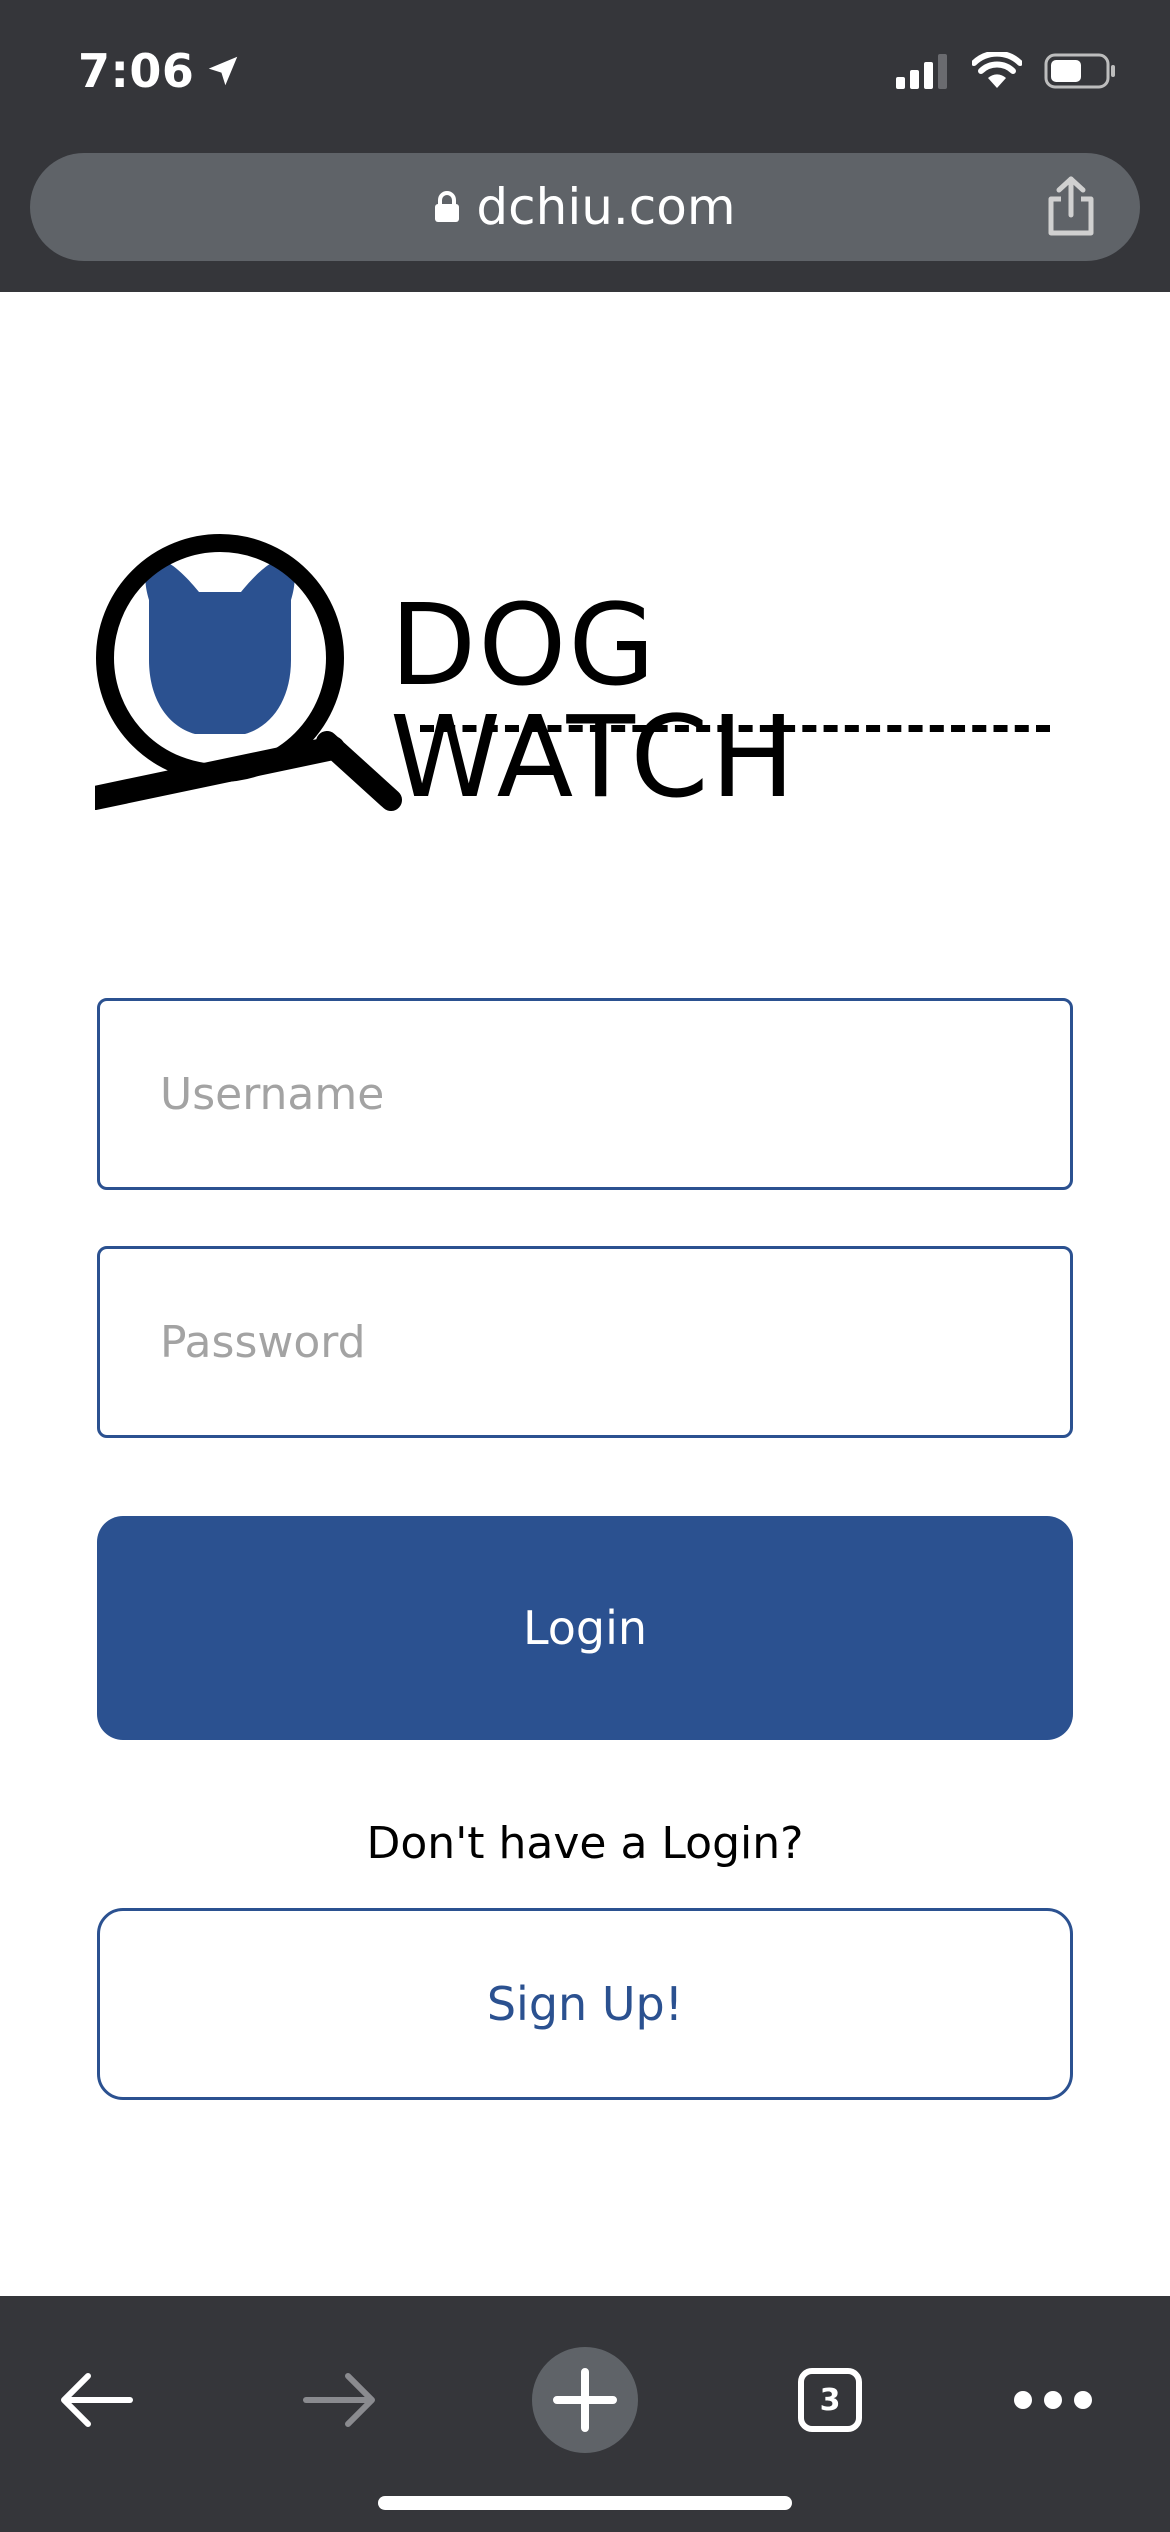 The height and width of the screenshot is (2532, 1170). What do you see at coordinates (585, 1843) in the screenshot?
I see `no-login-prompt: Don't have a Login?` at bounding box center [585, 1843].